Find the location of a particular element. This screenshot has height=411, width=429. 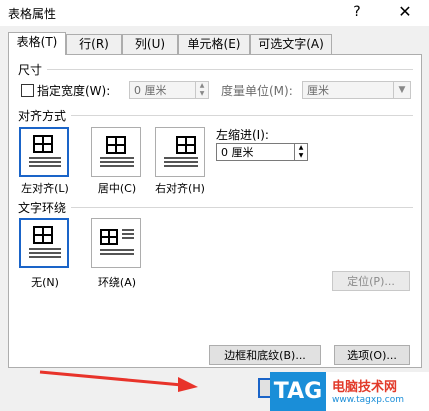

tab-table: 表格(T) is located at coordinates (37, 43).